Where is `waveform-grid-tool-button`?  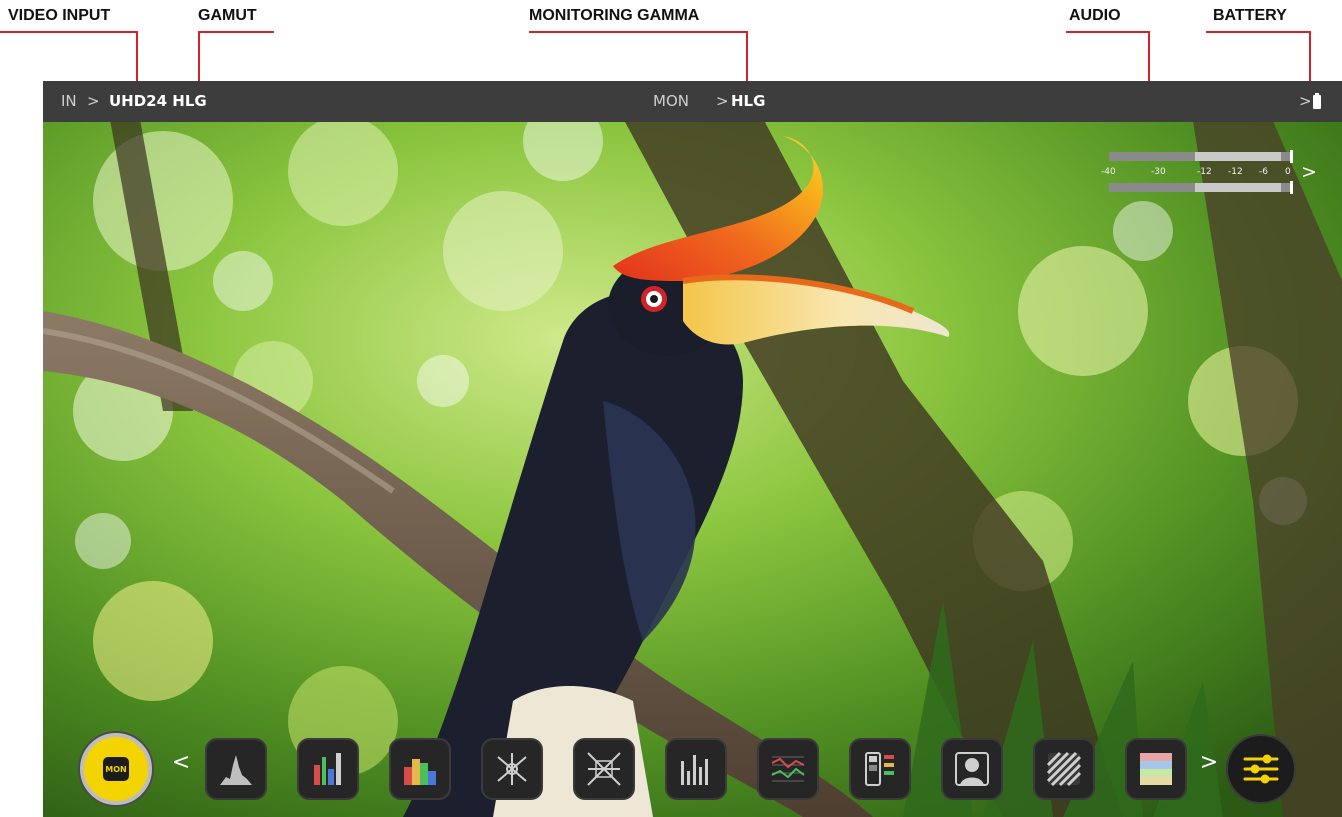
waveform-grid-tool-button is located at coordinates (788, 769).